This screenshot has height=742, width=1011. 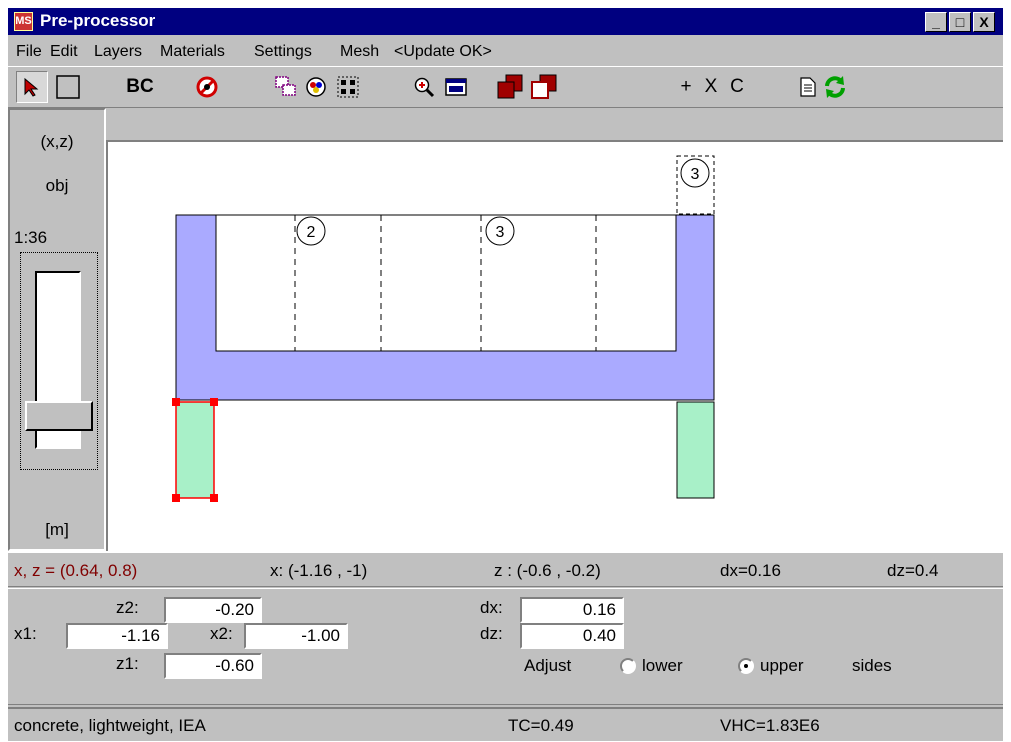 What do you see at coordinates (960, 22) in the screenshot?
I see `maximize-button: □` at bounding box center [960, 22].